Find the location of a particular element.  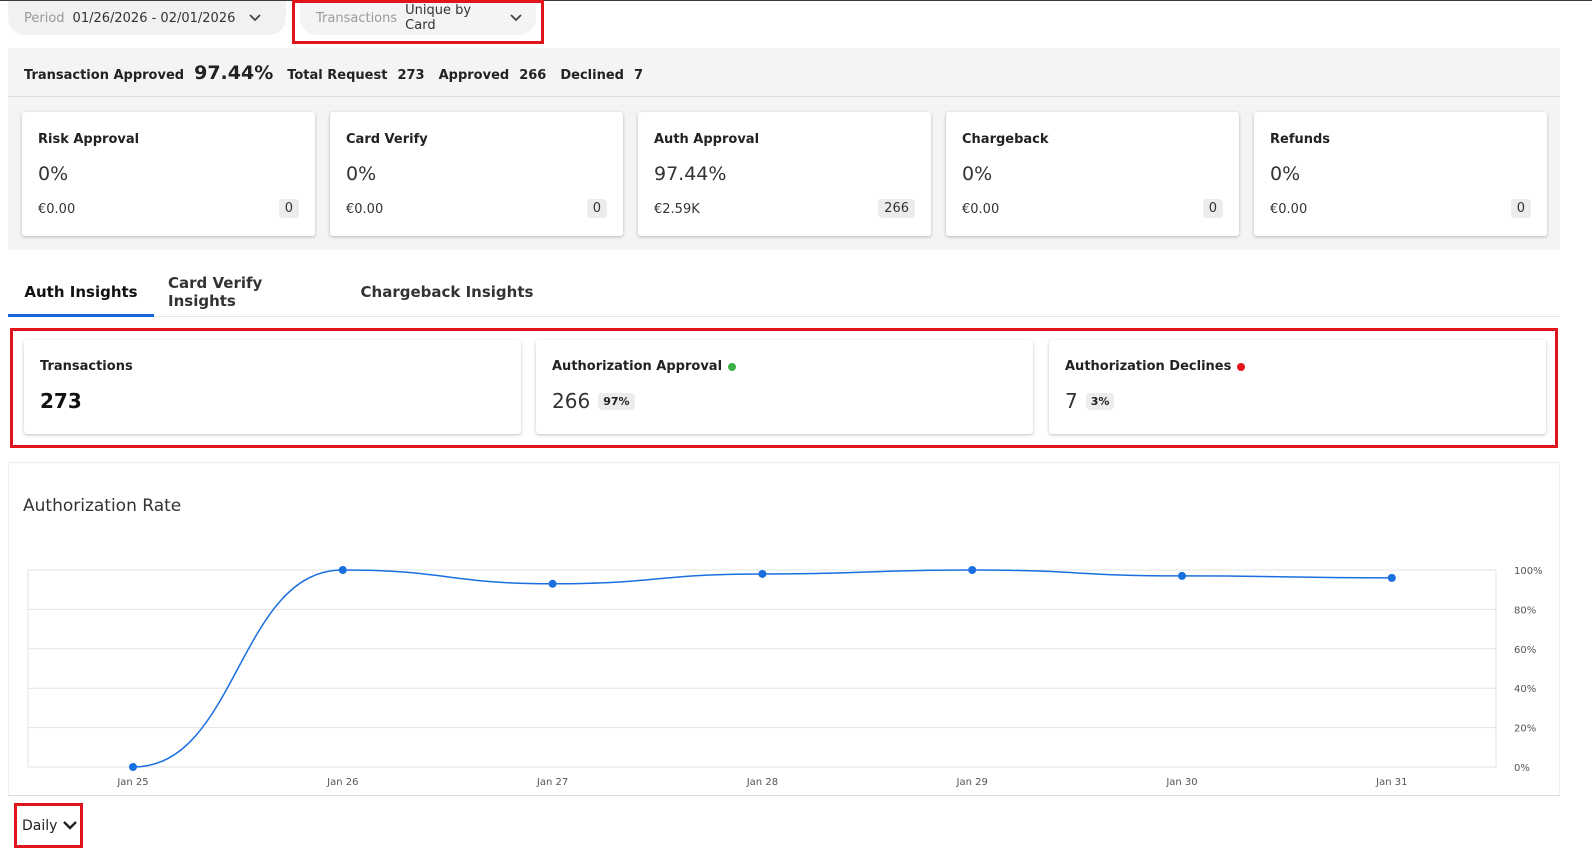

granularity-select: Daily is located at coordinates (48, 826).